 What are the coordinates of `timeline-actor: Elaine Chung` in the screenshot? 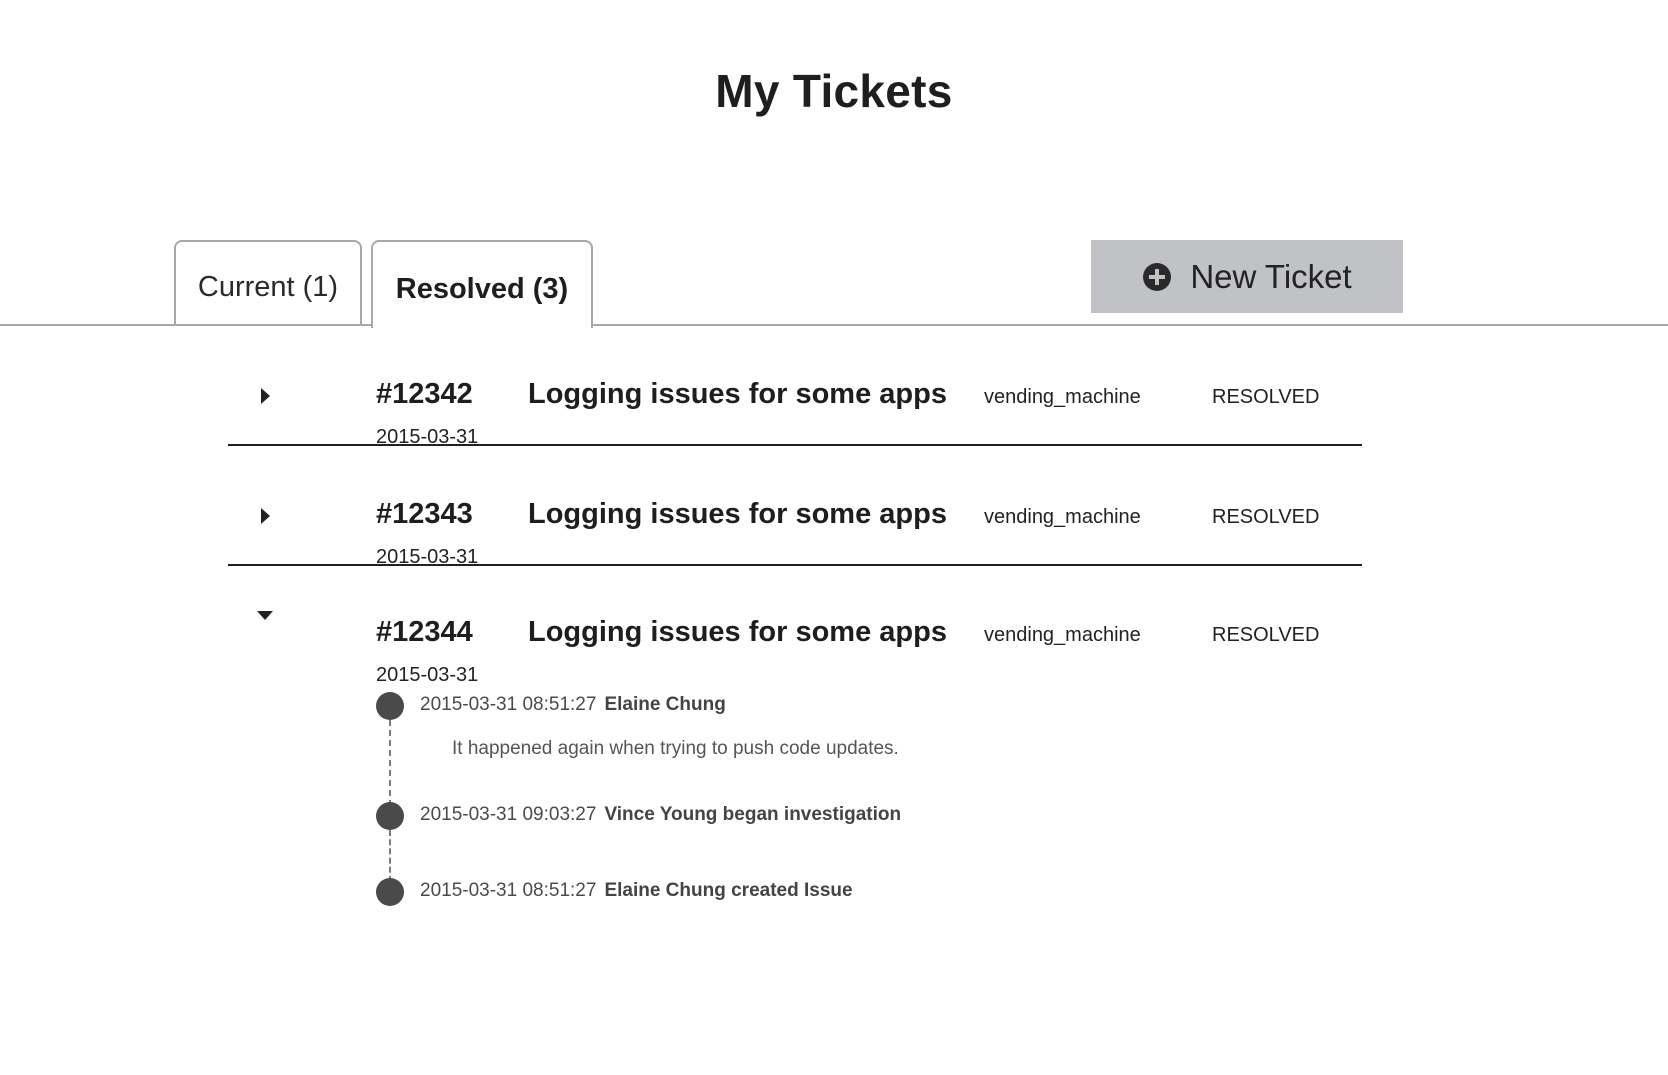 It's located at (665, 704).